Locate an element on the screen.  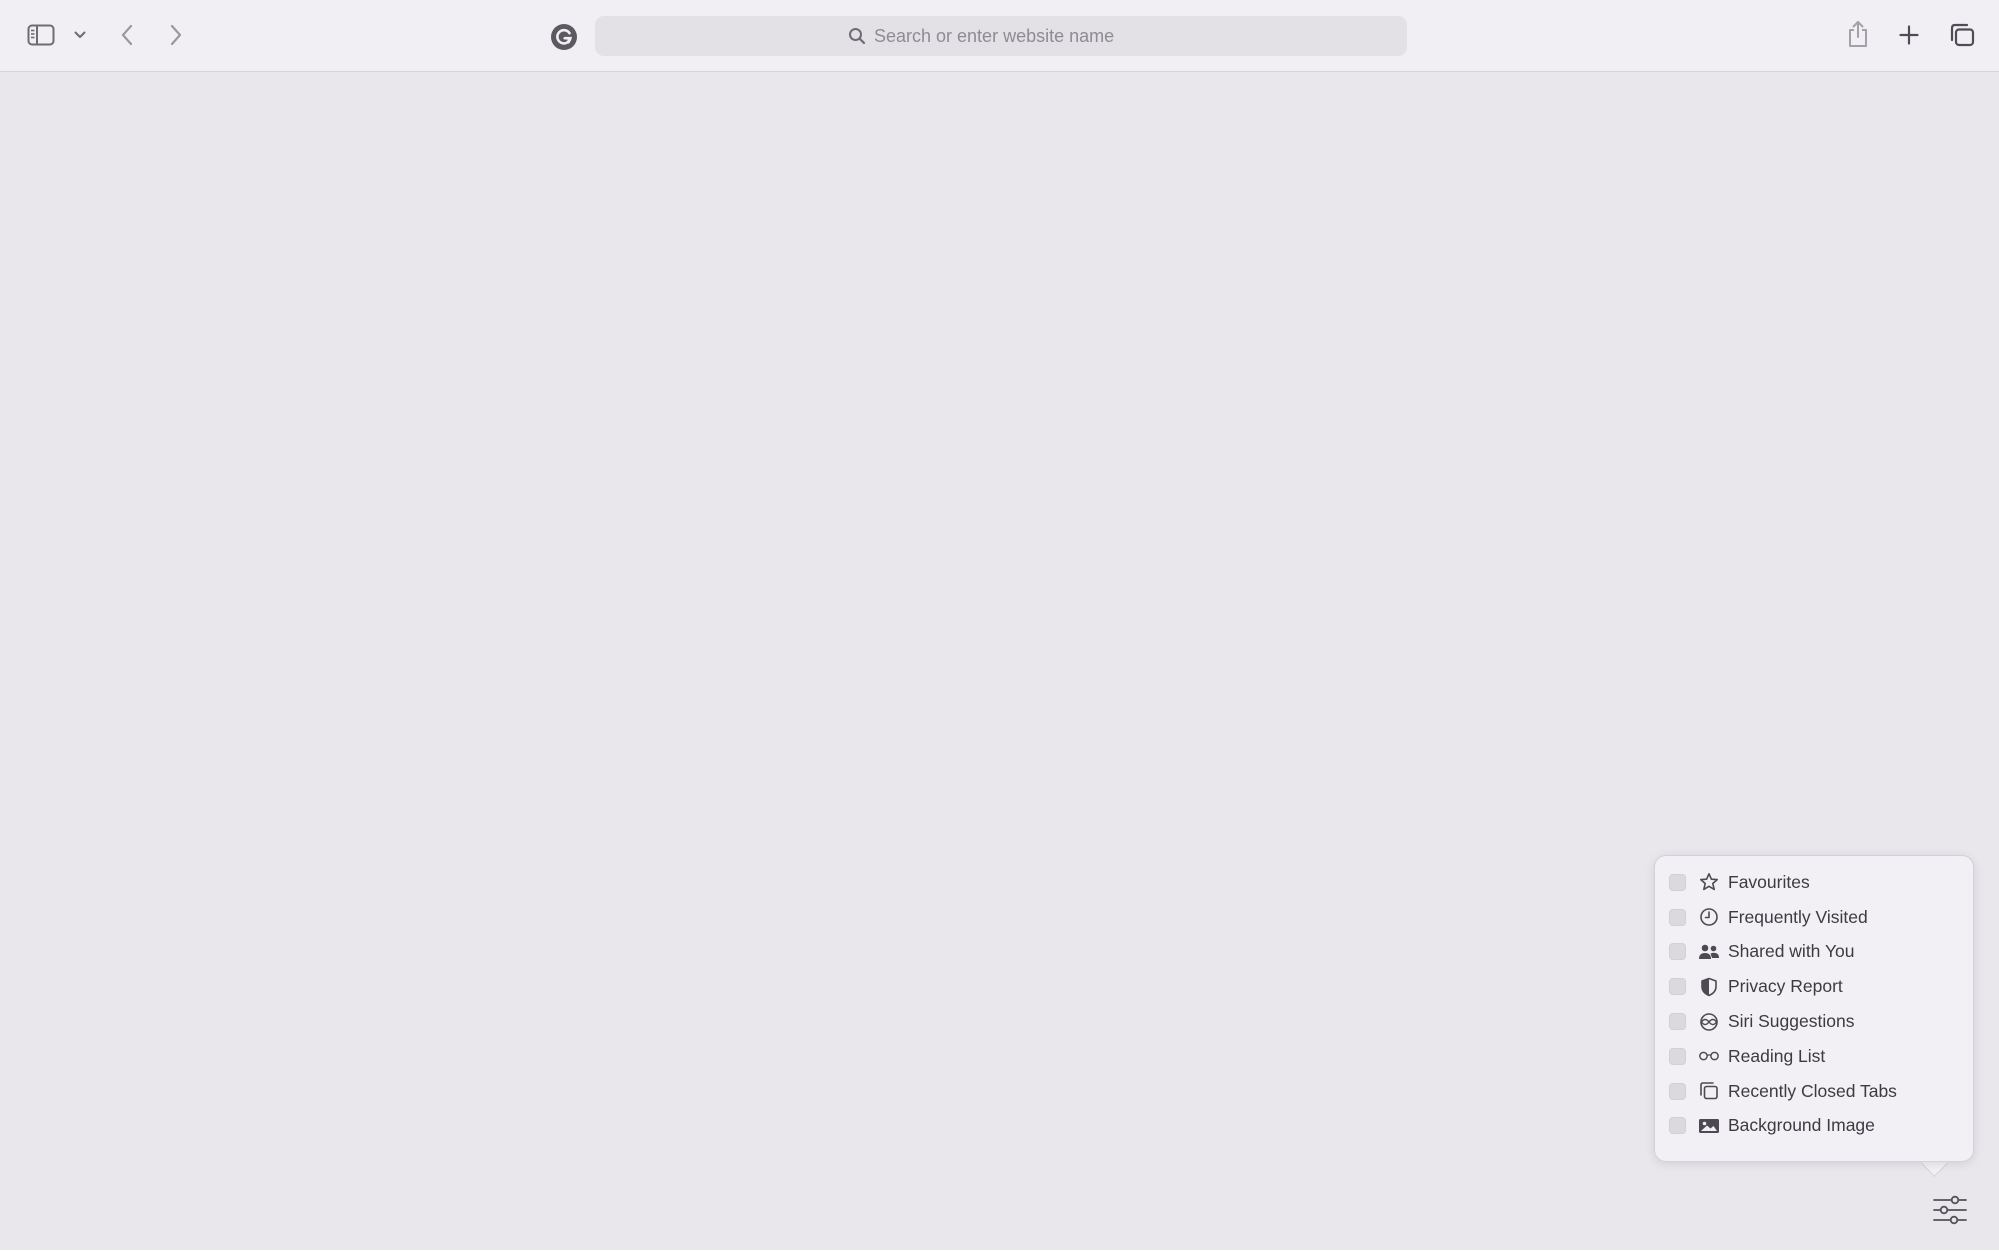
back-button is located at coordinates (127, 35).